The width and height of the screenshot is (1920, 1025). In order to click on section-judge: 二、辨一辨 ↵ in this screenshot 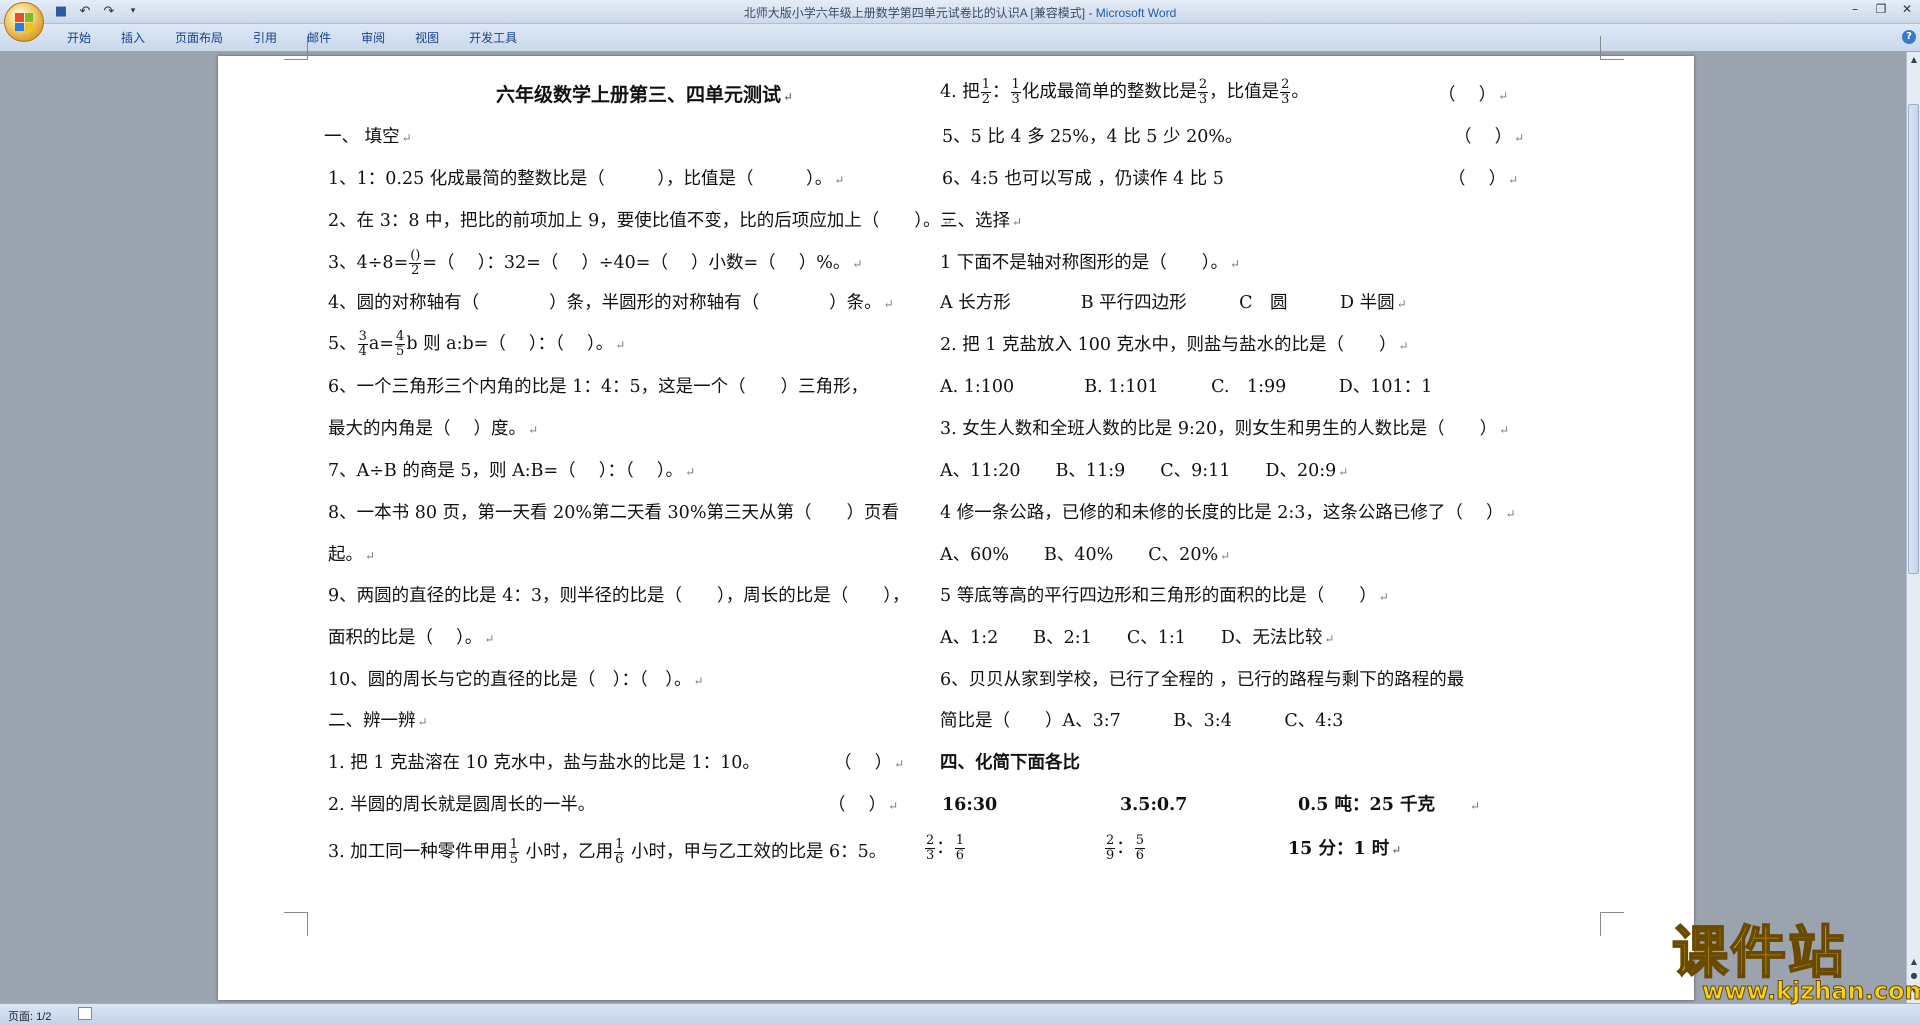, I will do `click(378, 721)`.